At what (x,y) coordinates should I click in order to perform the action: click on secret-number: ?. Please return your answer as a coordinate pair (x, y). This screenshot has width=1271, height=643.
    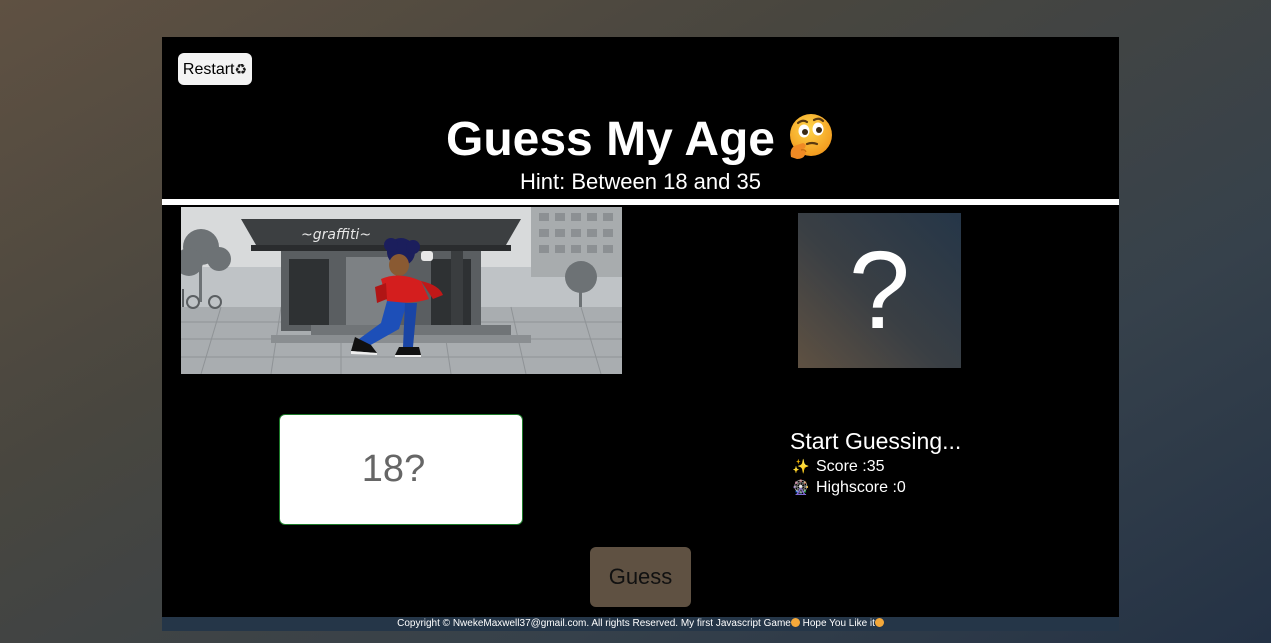
    Looking at the image, I should click on (879, 290).